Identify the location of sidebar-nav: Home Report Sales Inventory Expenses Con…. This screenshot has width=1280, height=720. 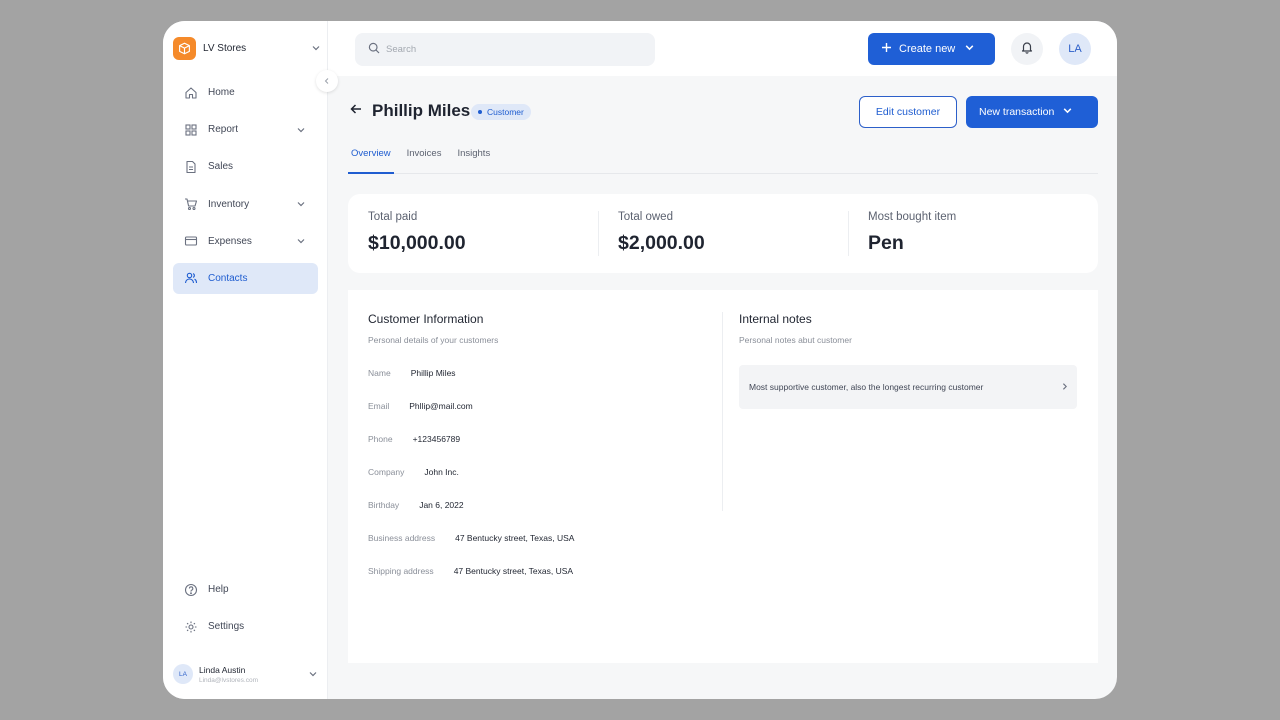
(245, 188).